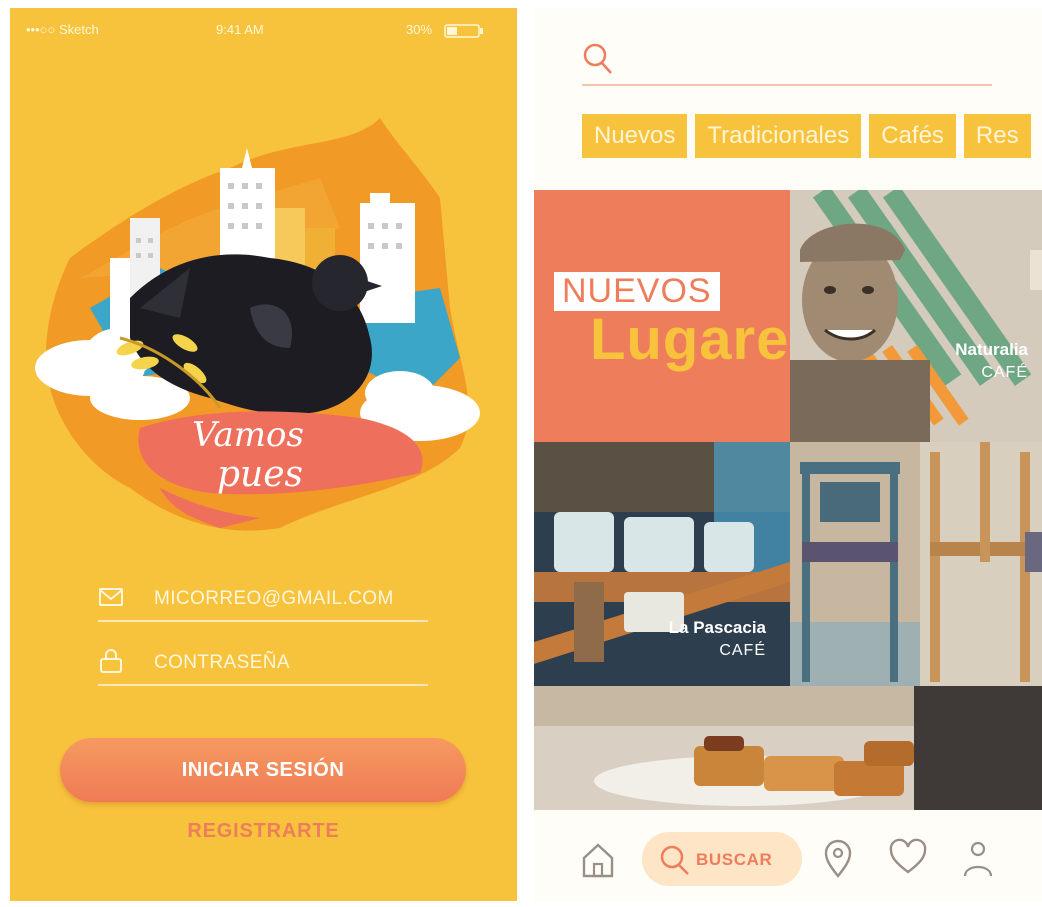 The image size is (1042, 907). I want to click on chip-restaurantes: Res, so click(997, 136).